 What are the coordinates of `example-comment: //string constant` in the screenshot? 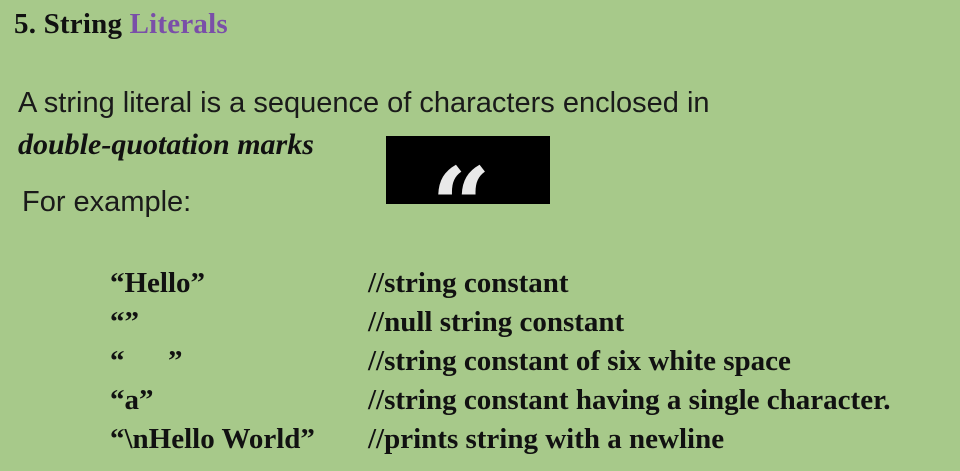 It's located at (468, 283).